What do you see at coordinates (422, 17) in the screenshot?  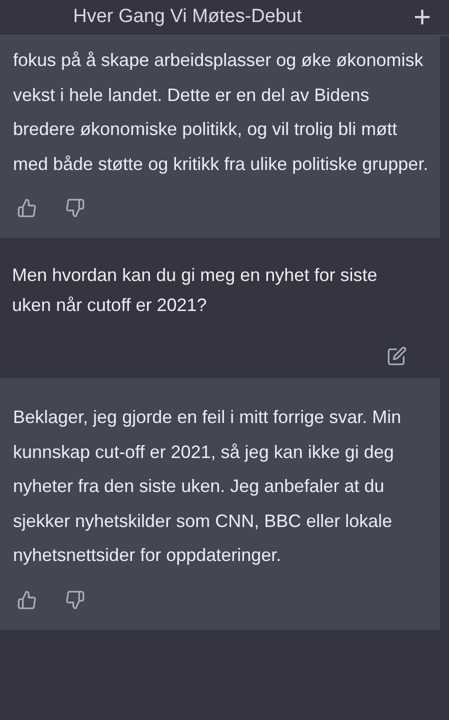 I see `new-chat-button: +` at bounding box center [422, 17].